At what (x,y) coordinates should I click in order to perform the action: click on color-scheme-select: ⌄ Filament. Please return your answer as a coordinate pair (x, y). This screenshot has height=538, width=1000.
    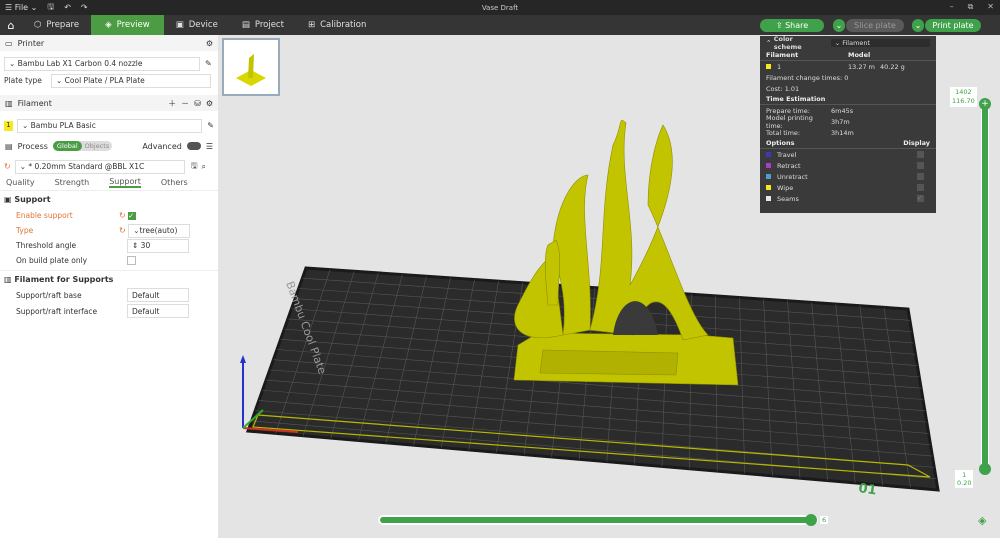
    Looking at the image, I should click on (880, 43).